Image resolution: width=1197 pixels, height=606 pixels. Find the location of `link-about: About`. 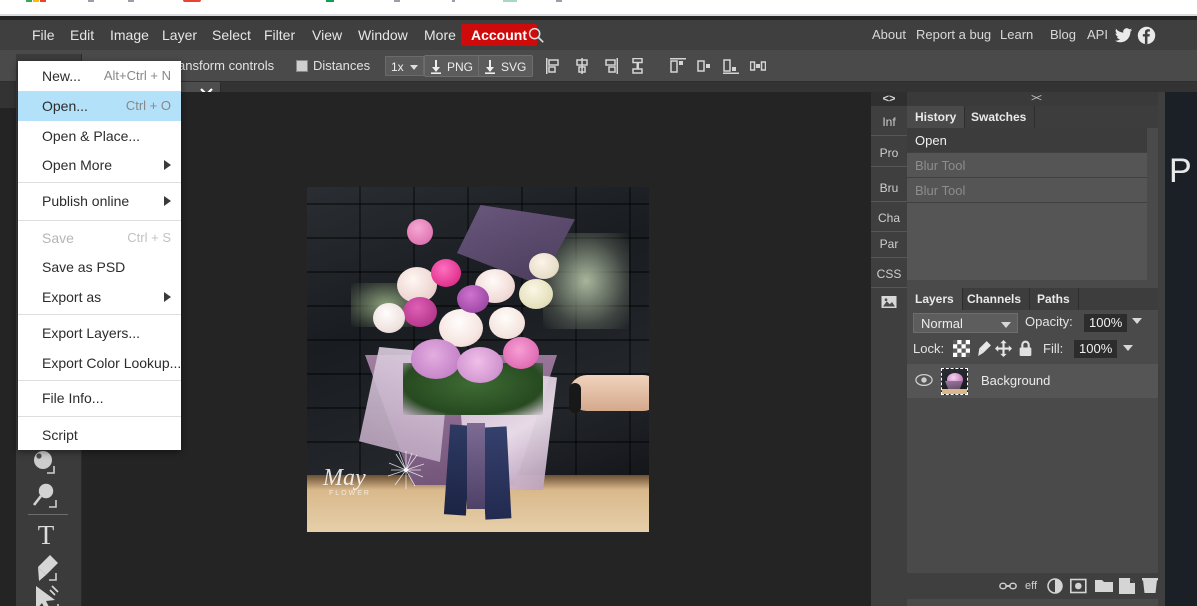

link-about: About is located at coordinates (889, 35).